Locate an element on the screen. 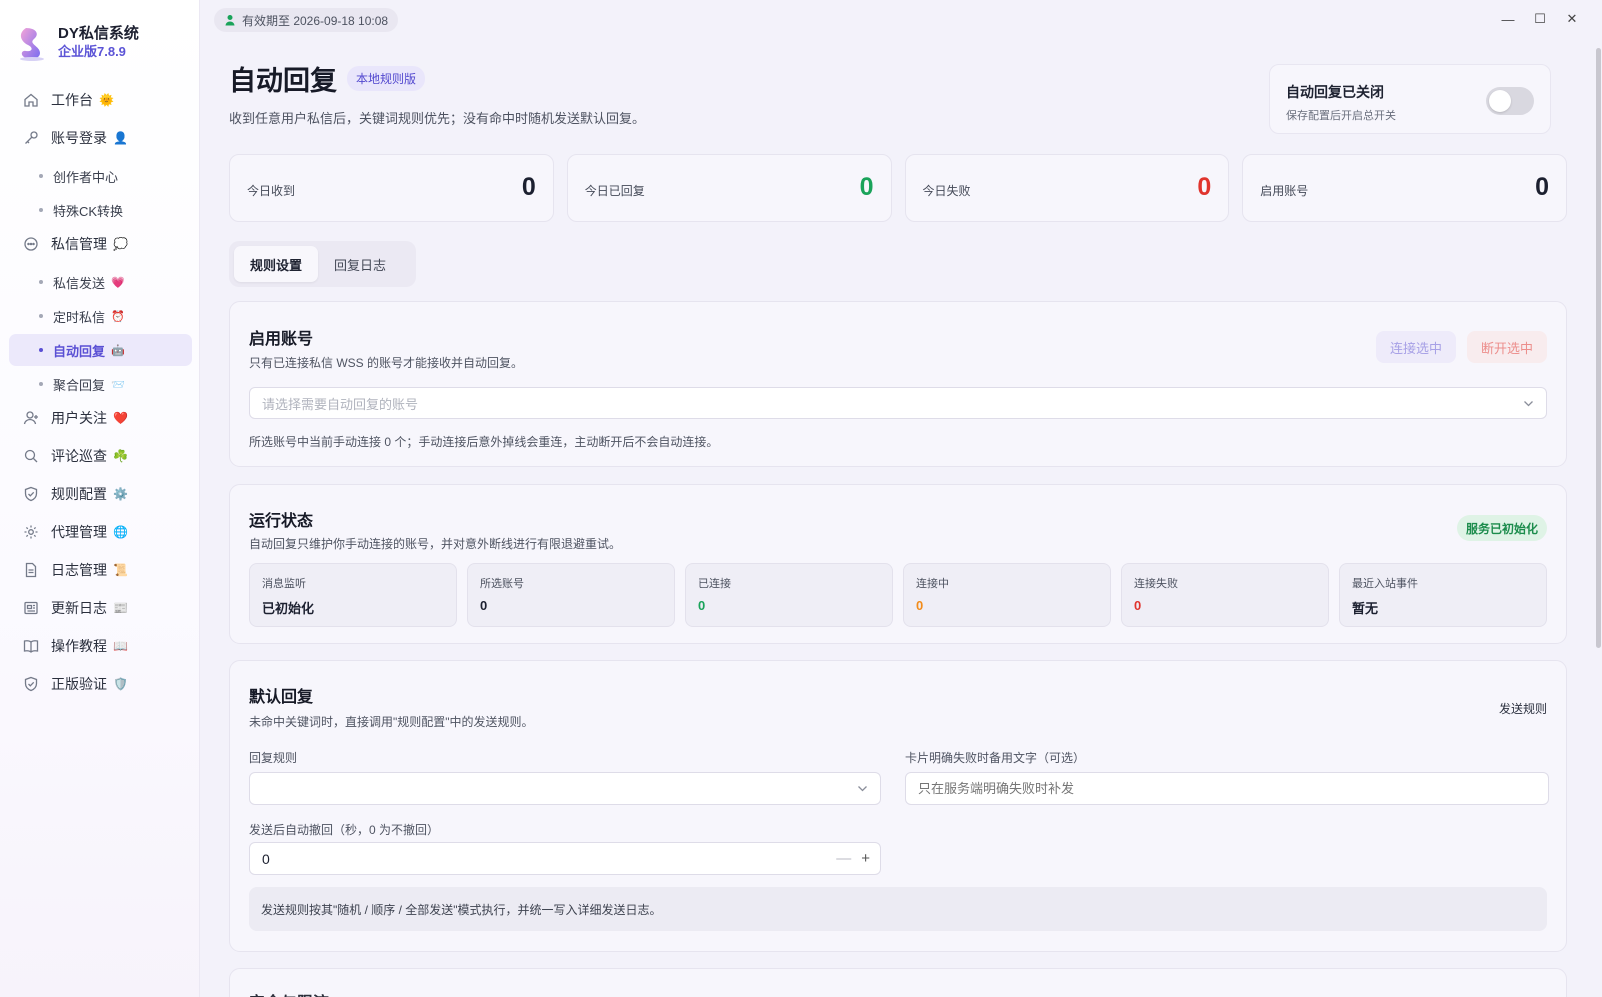  document-icon is located at coordinates (31, 570).